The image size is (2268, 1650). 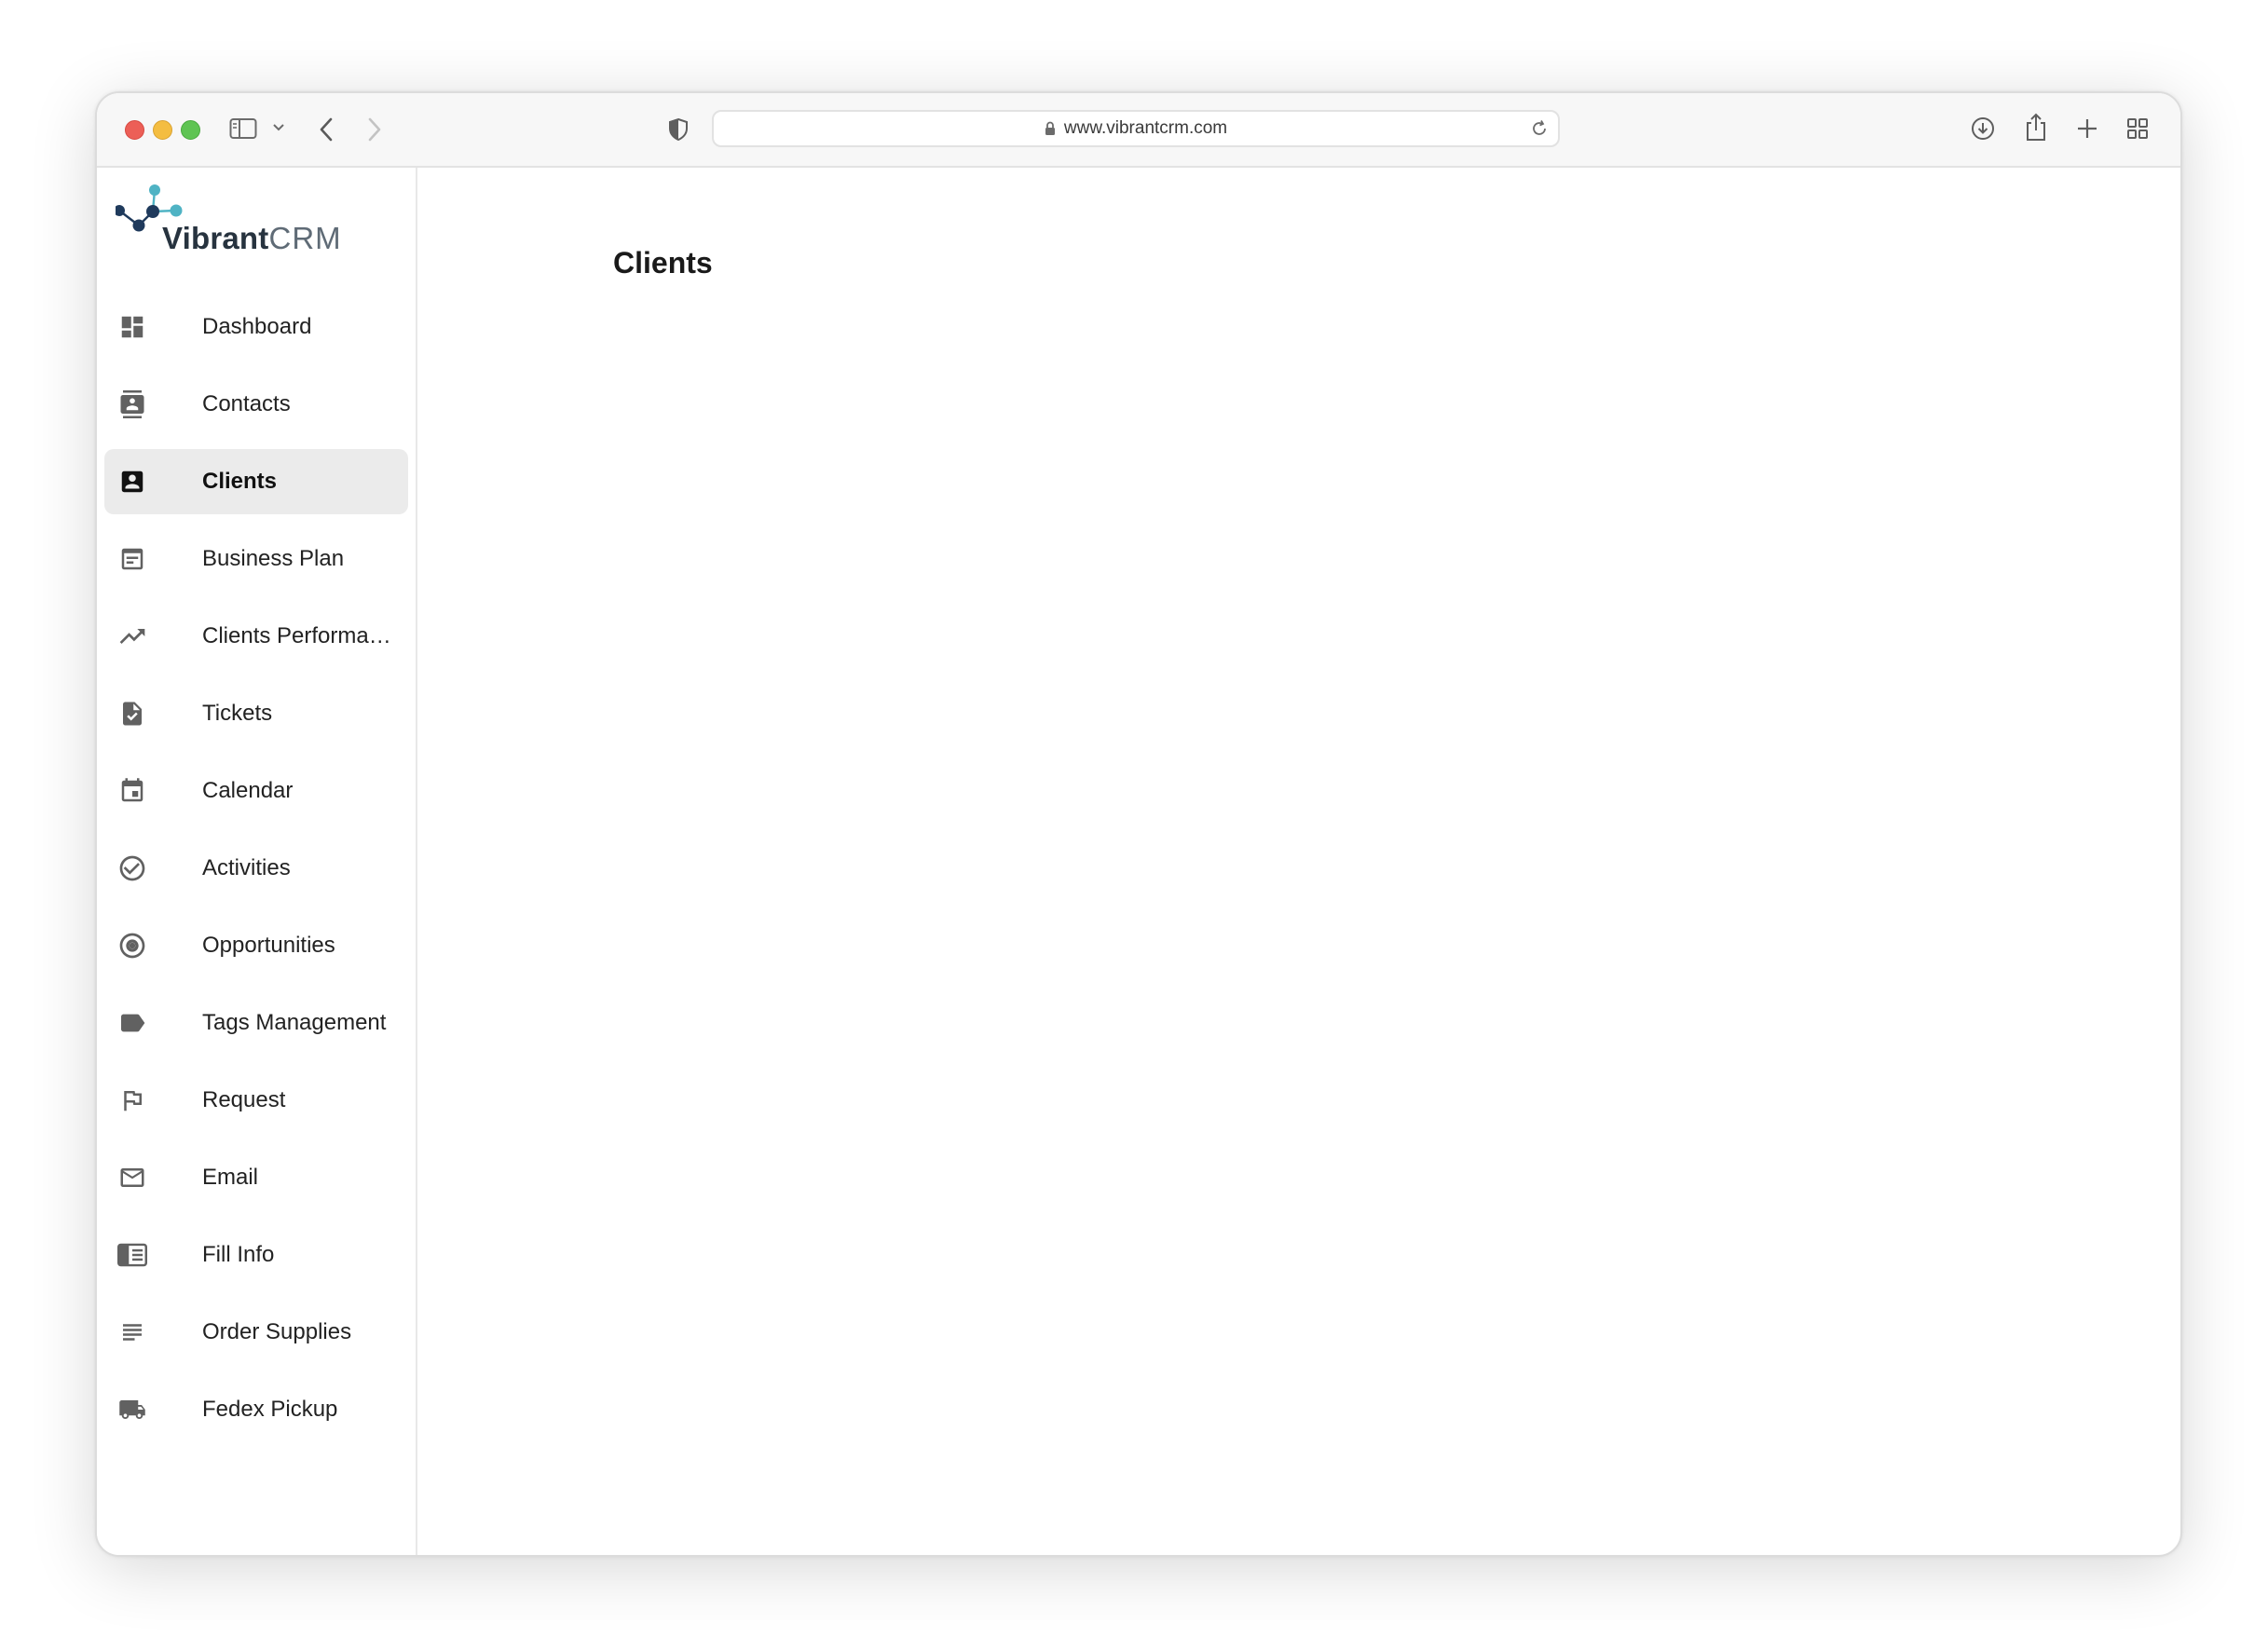 What do you see at coordinates (190, 130) in the screenshot?
I see `zoom-window-button` at bounding box center [190, 130].